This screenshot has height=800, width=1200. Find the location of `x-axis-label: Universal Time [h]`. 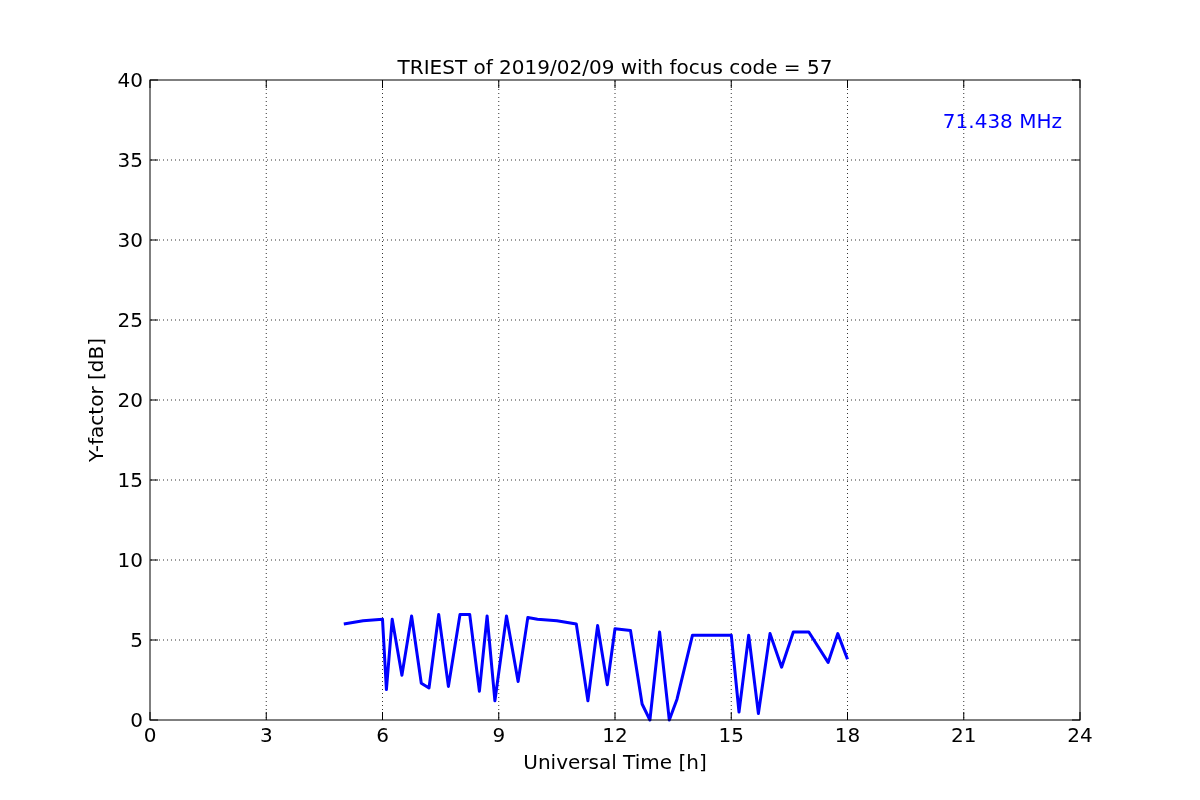

x-axis-label: Universal Time [h] is located at coordinates (615, 762).